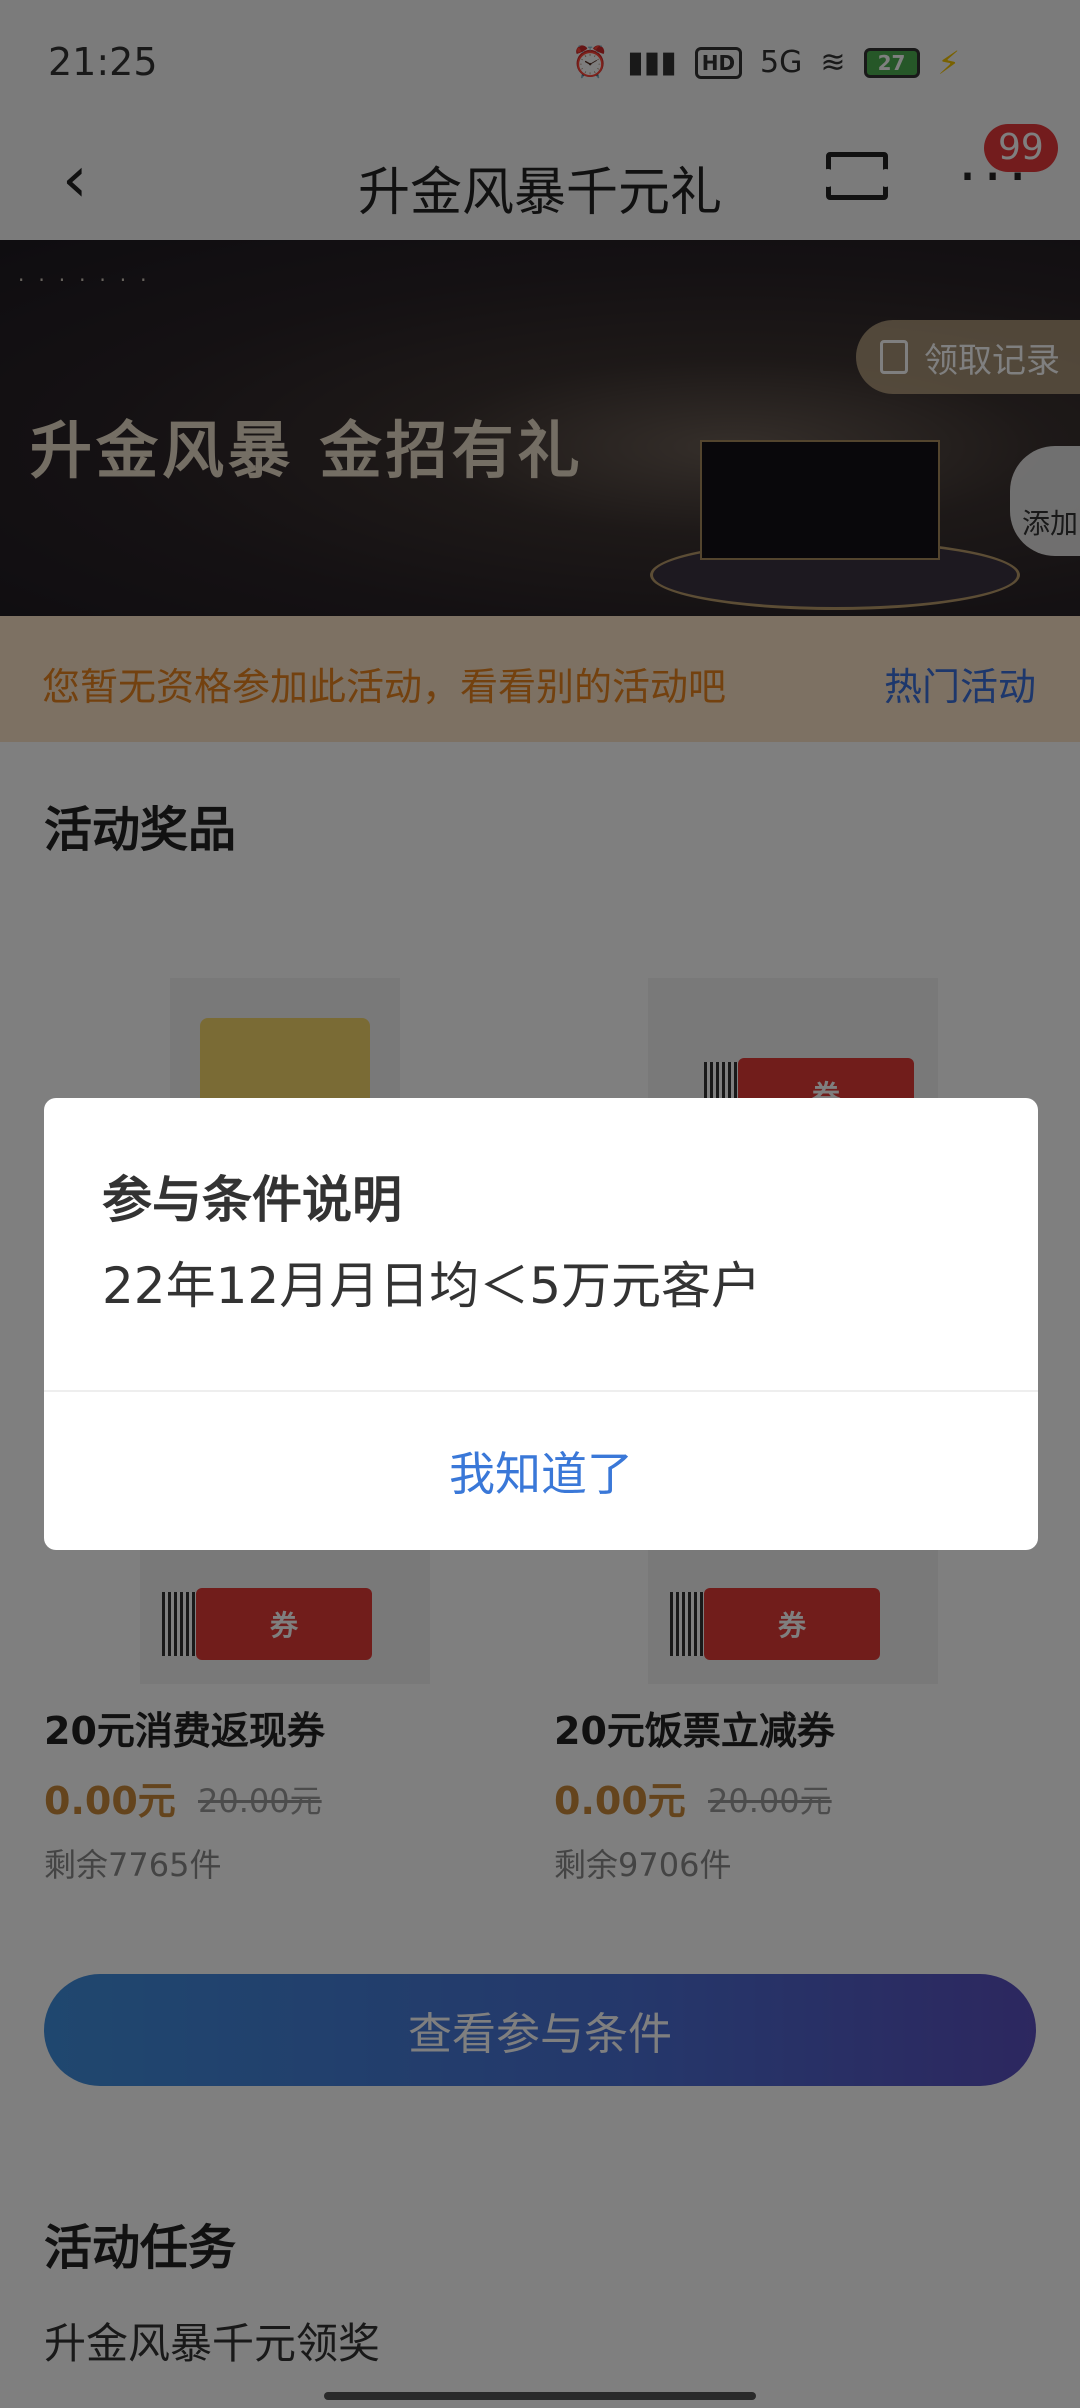  Describe the element at coordinates (541, 1471) in the screenshot. I see `got-it-button: 我知道了` at that location.